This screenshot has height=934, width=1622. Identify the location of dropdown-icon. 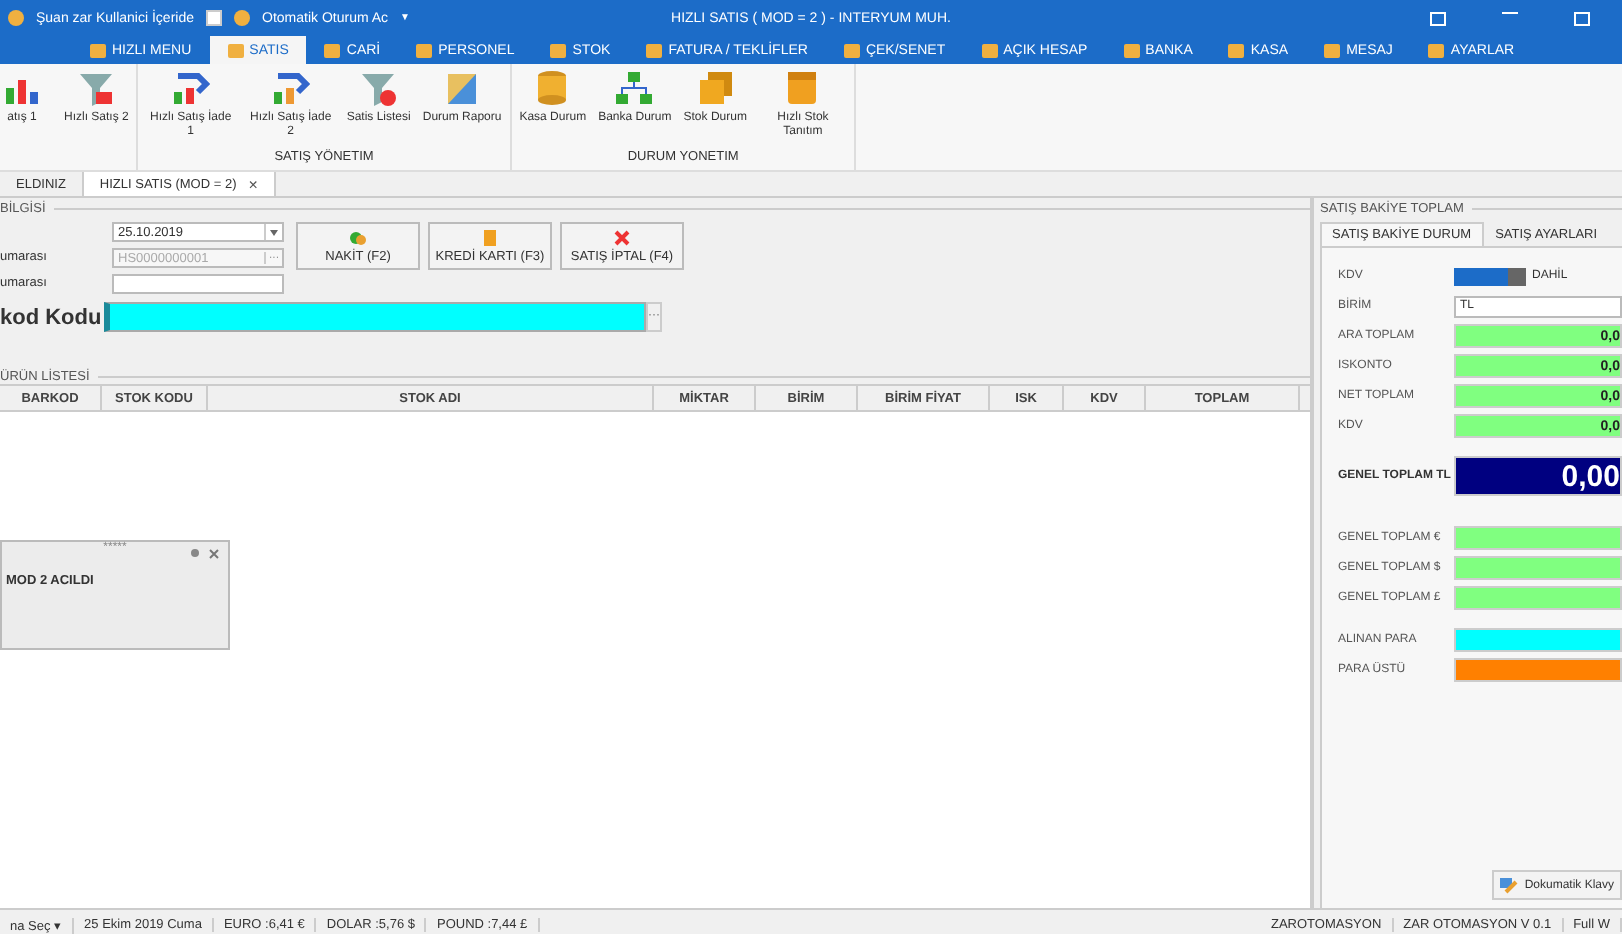
(273, 232).